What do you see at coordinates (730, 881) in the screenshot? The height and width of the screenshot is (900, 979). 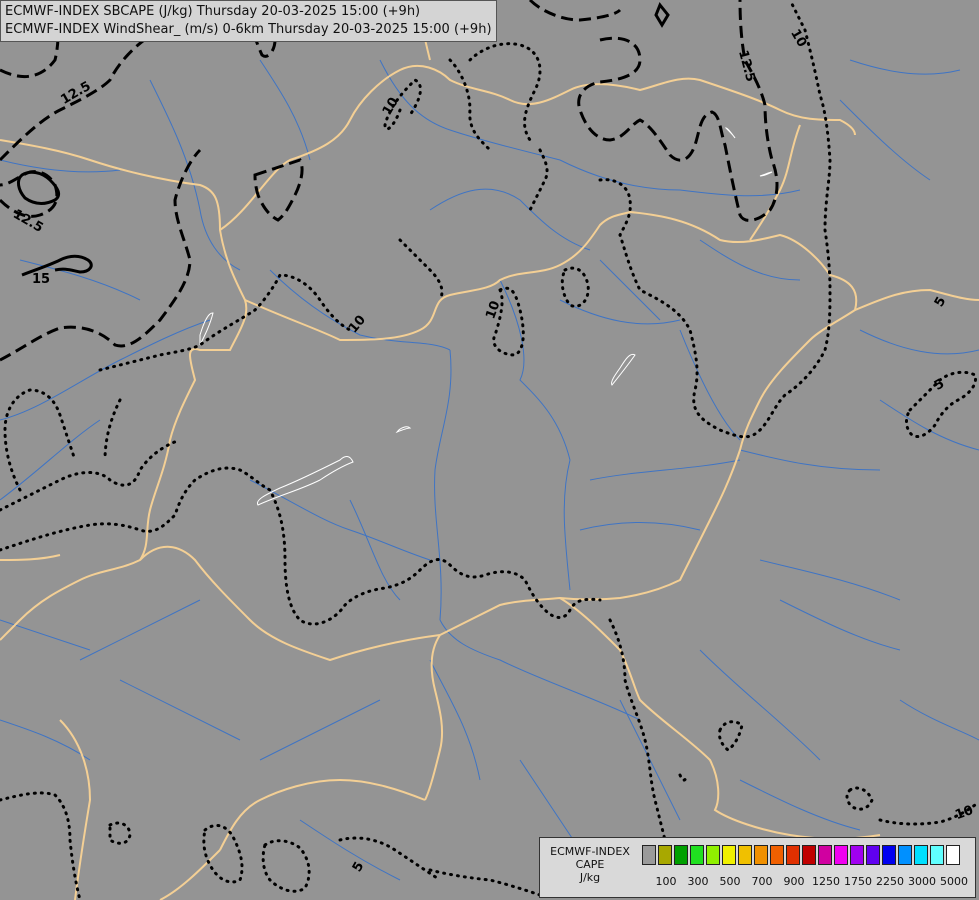 I see `legend-tick-label: 500` at bounding box center [730, 881].